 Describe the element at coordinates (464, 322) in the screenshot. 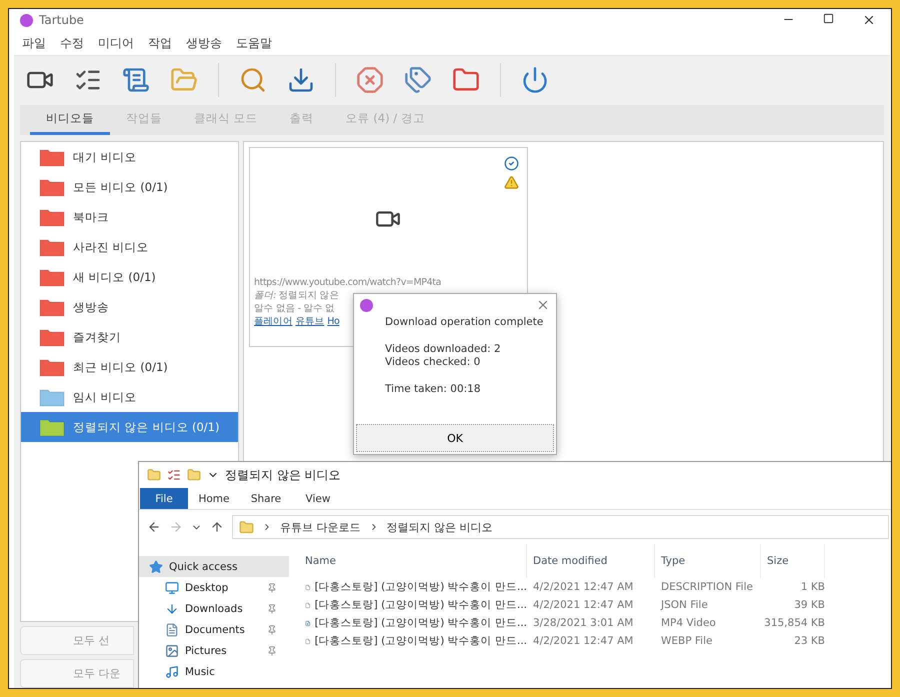

I see `dialog-heading: Download operation complete` at that location.